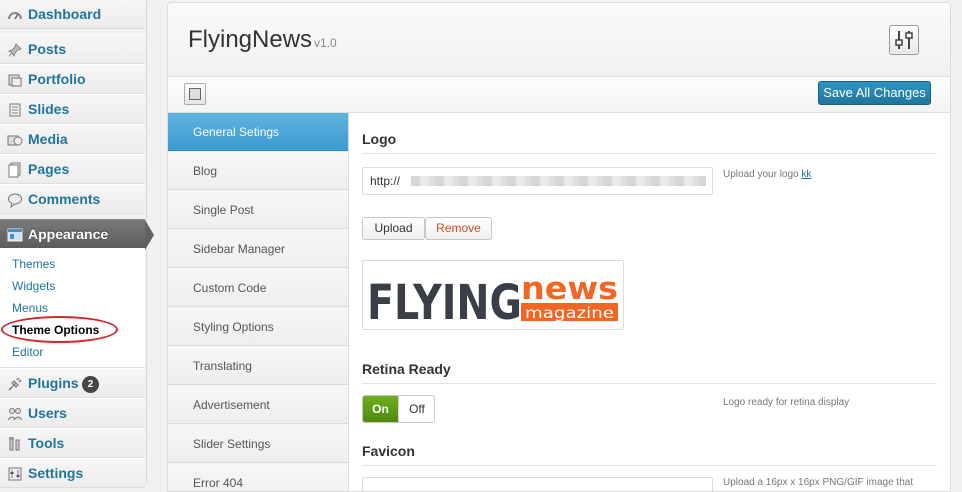 This screenshot has height=492, width=962. I want to click on options-tab-sidebar-manager: Sidebar Manager, so click(258, 249).